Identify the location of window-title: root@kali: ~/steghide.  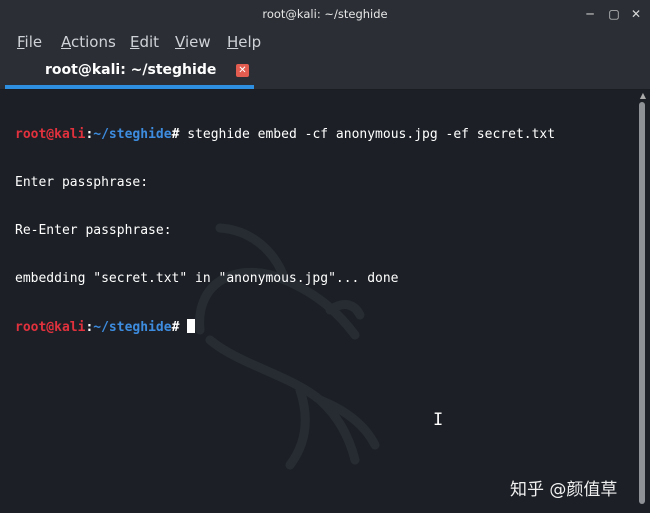
(325, 14).